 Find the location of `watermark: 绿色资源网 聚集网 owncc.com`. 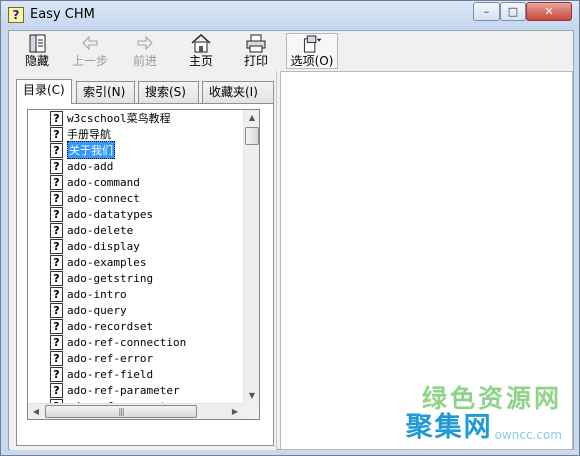

watermark: 绿色资源网 聚集网 owncc.com is located at coordinates (484, 414).